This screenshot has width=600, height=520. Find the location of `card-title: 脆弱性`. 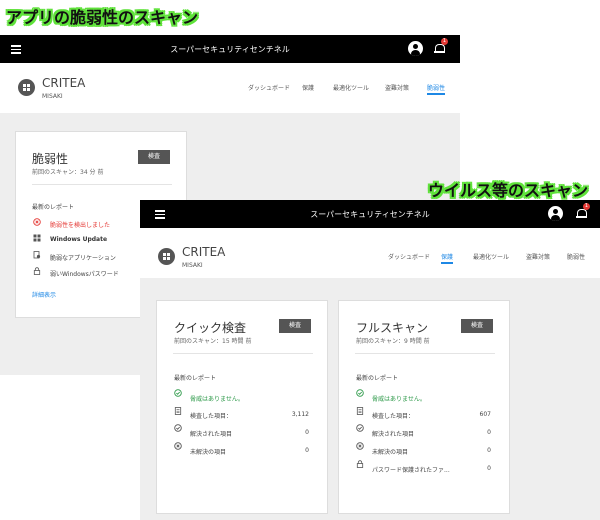

card-title: 脆弱性 is located at coordinates (50, 159).